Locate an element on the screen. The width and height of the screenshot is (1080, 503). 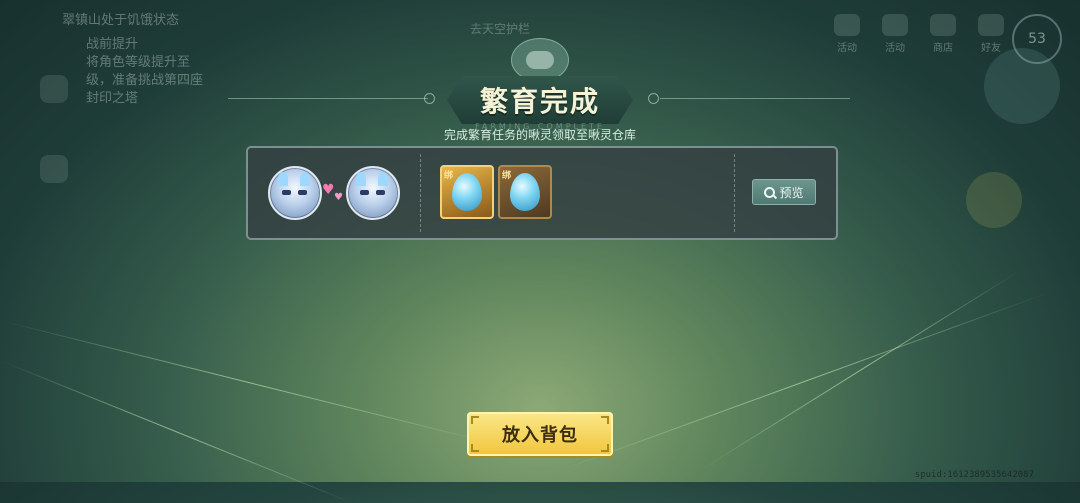
egg-item-2: 绑 is located at coordinates (525, 192).